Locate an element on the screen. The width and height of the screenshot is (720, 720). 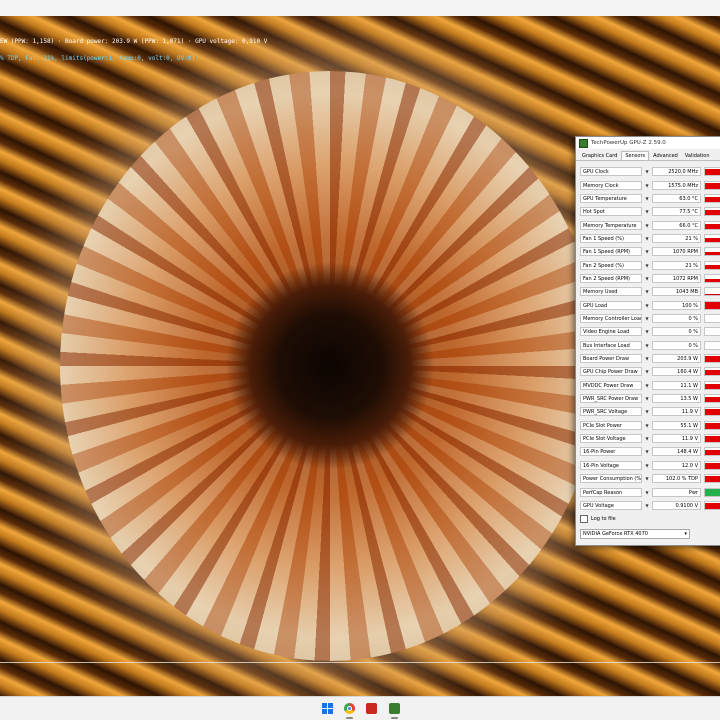
sensor-value: 1043 MB is located at coordinates (676, 292).